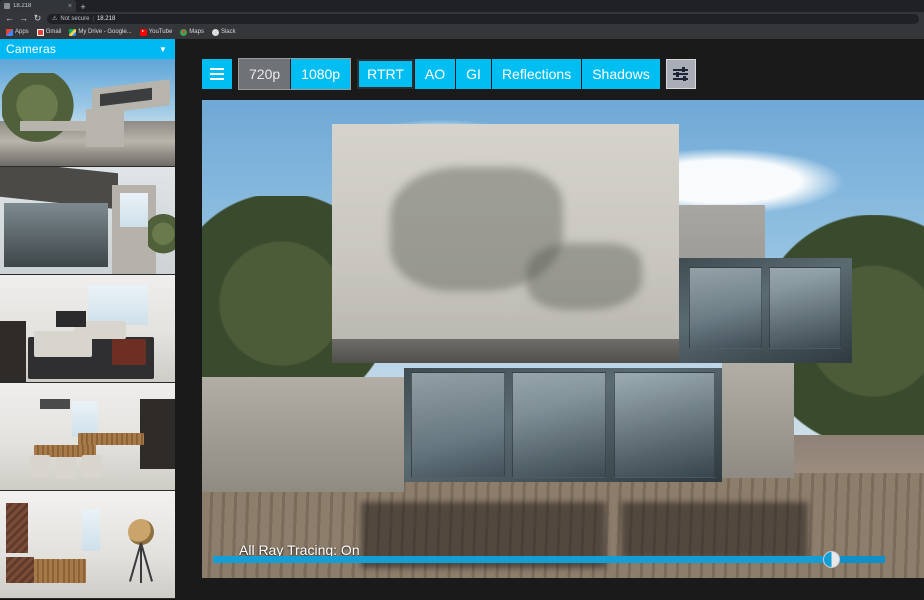 The height and width of the screenshot is (600, 924). I want to click on thumb-armchair, so click(129, 352).